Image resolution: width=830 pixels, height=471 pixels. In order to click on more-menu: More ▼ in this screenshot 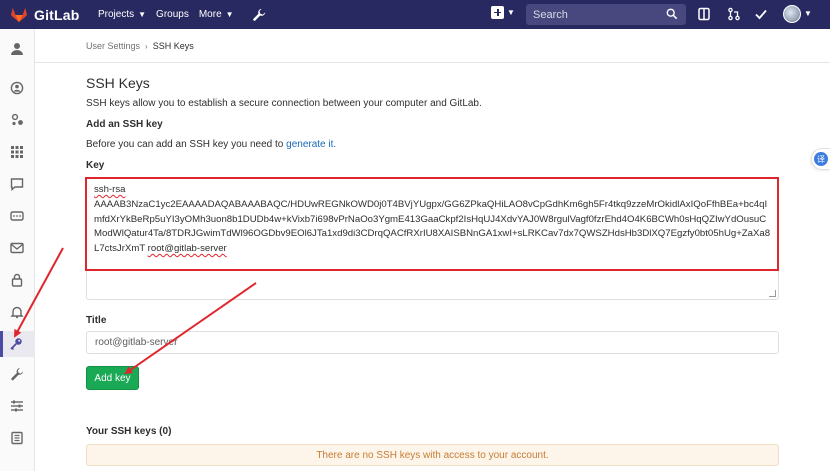, I will do `click(216, 14)`.